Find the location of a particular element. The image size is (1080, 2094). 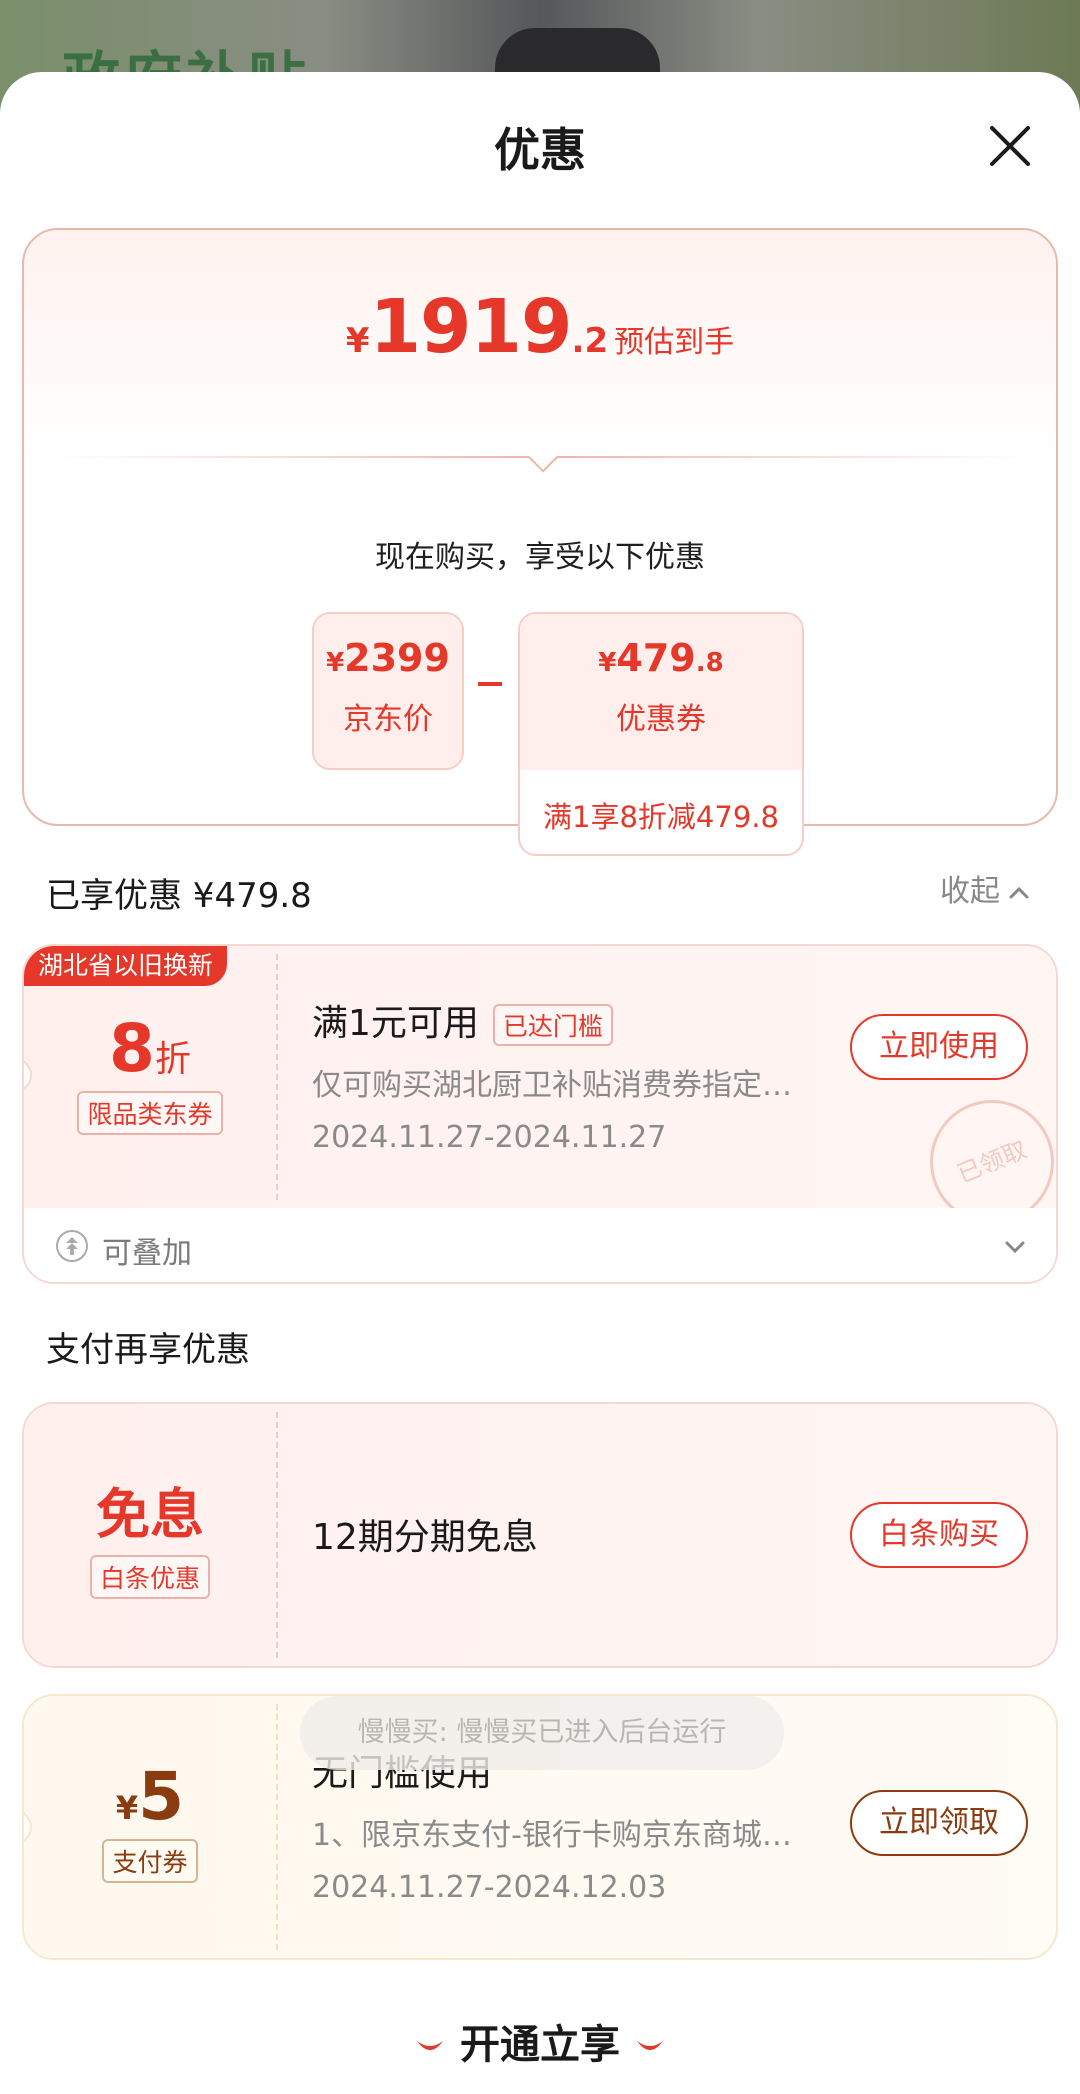

coupon-card-interest-free: 免息 白条优惠 12期分期免息 白条购买 is located at coordinates (540, 1535).